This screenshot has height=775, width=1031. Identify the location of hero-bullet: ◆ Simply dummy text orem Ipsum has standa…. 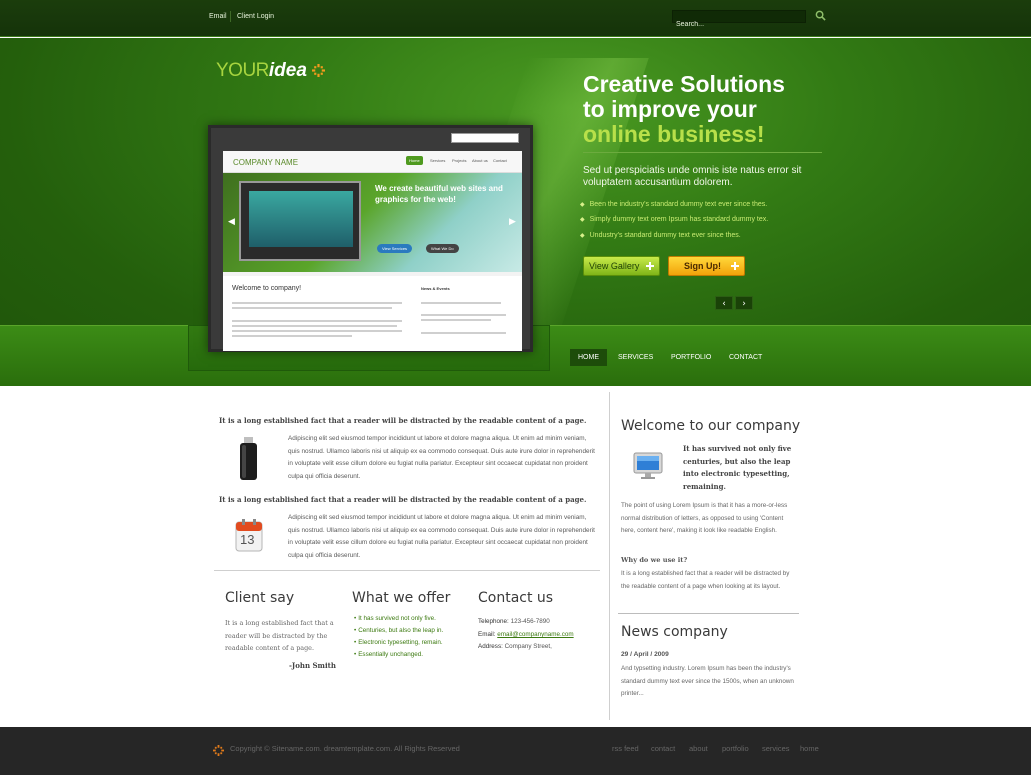
(674, 219).